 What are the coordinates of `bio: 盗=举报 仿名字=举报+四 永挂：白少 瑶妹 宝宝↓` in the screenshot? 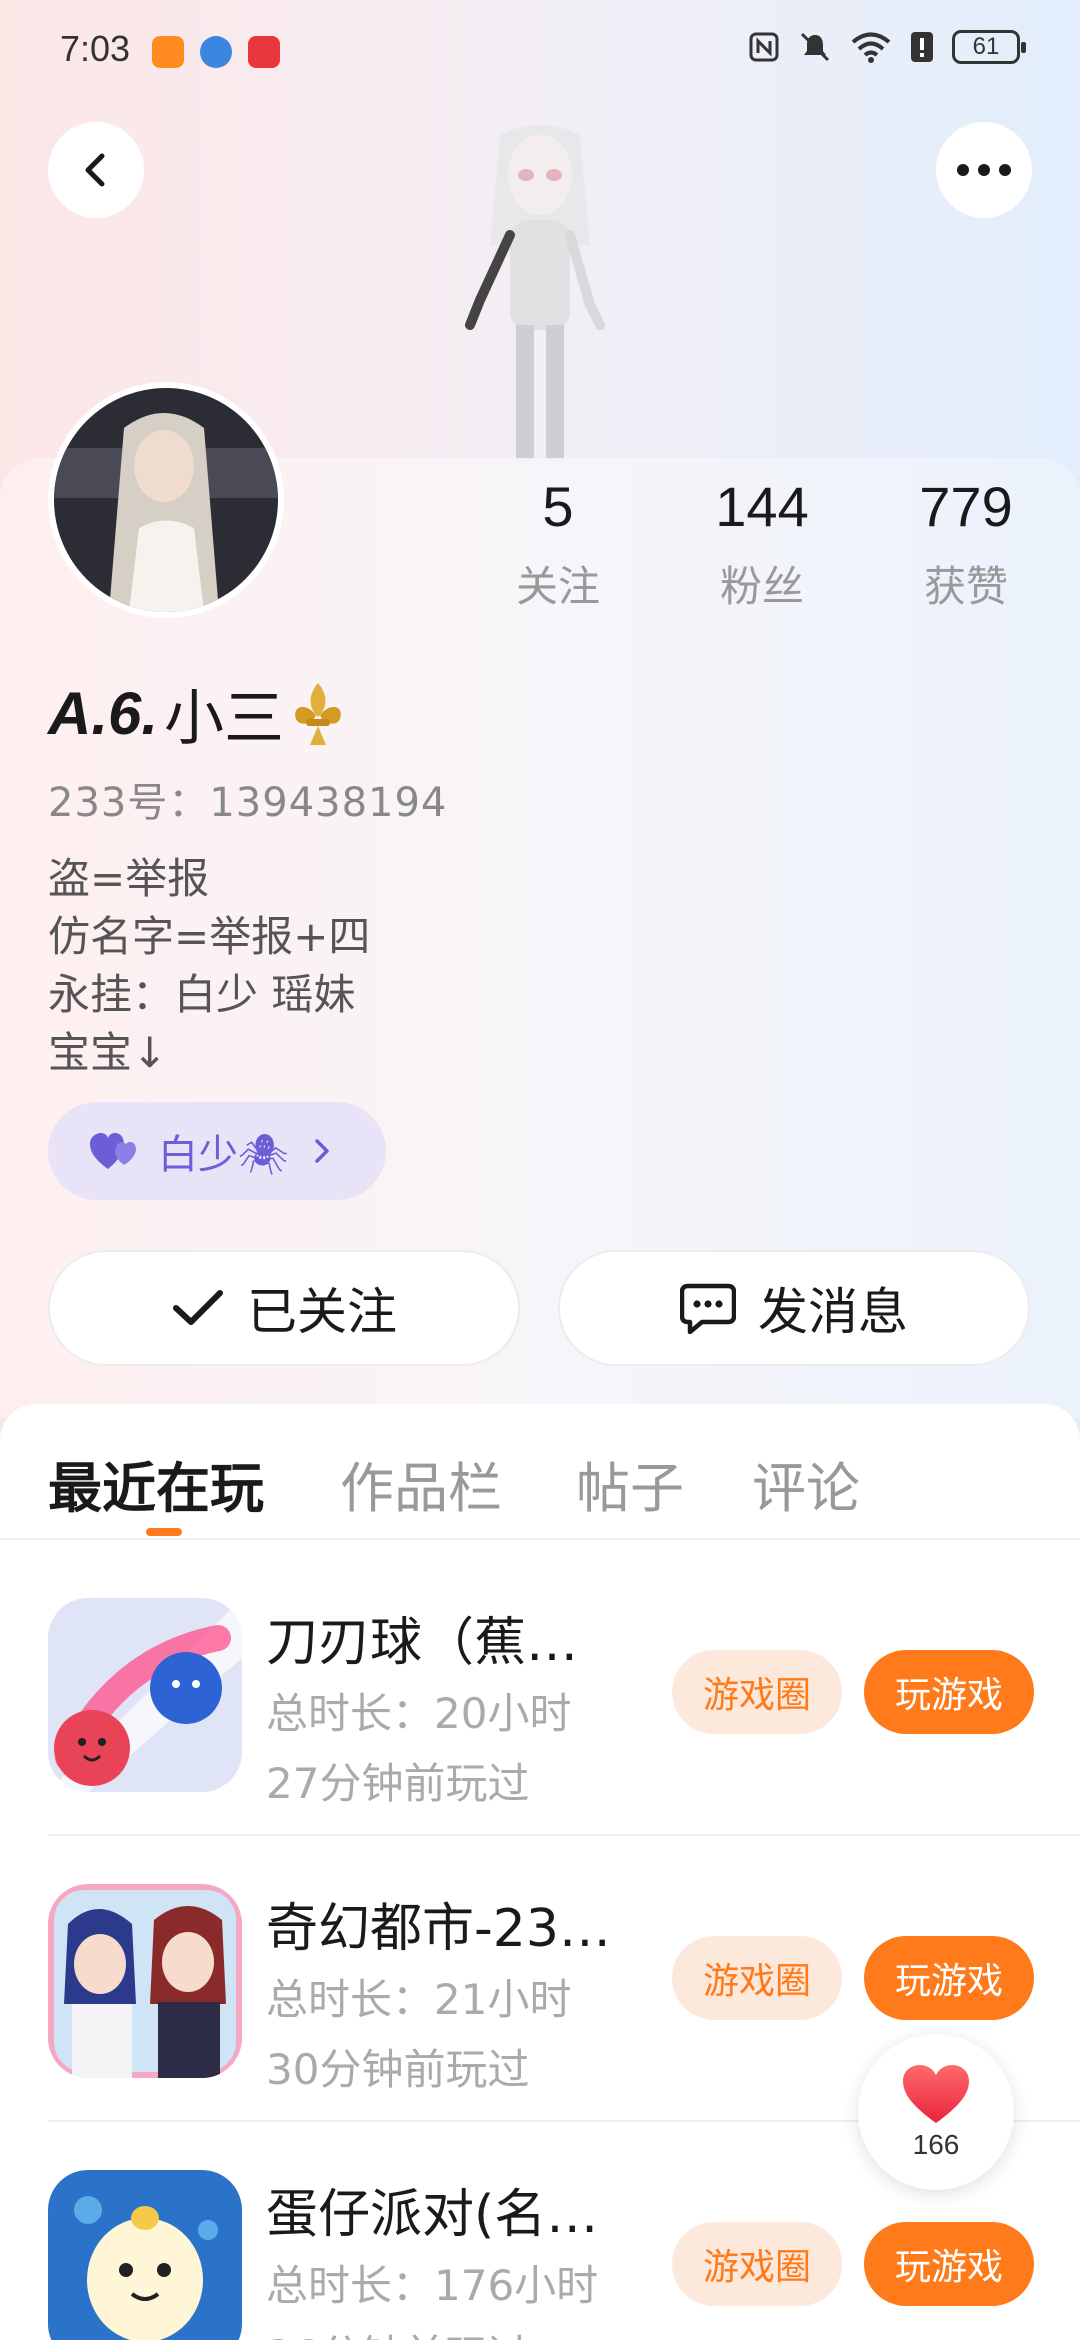 It's located at (209, 966).